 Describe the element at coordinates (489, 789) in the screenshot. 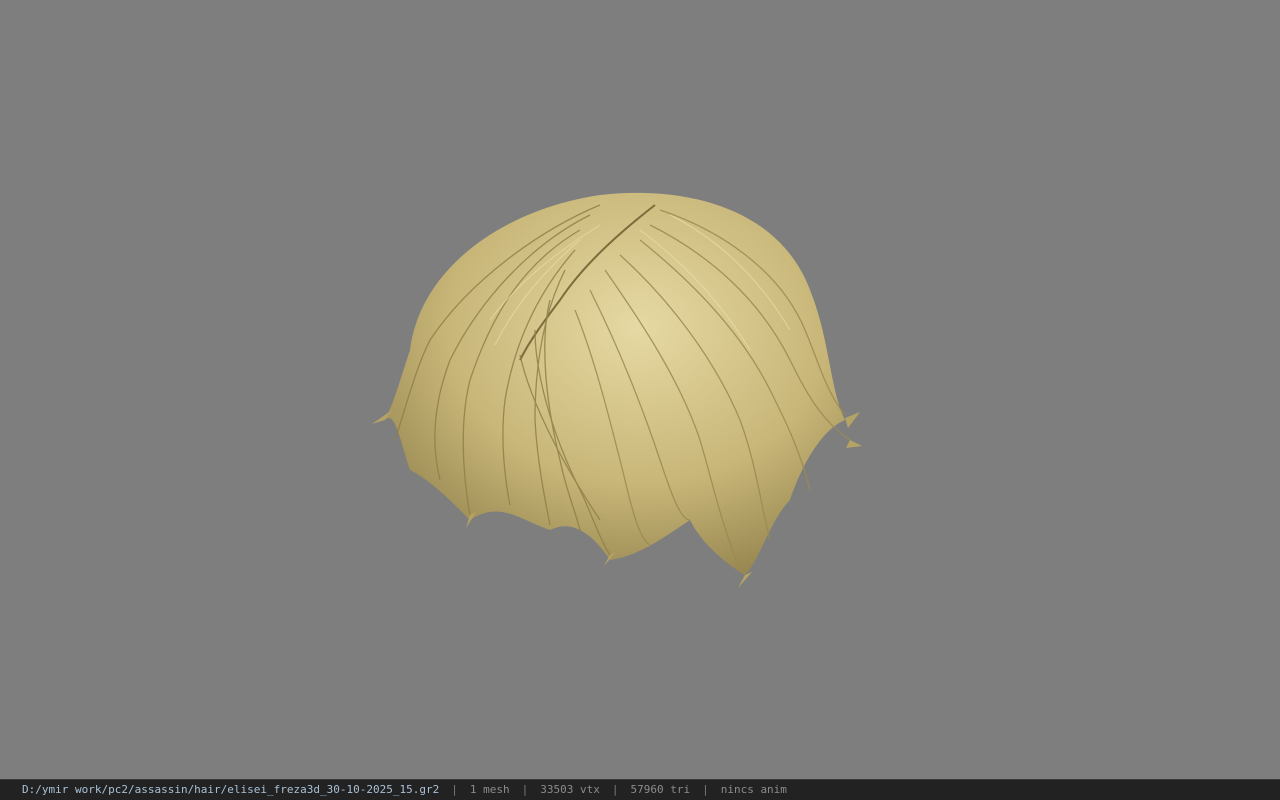

I see `mesh-count-text: 1 mesh` at that location.